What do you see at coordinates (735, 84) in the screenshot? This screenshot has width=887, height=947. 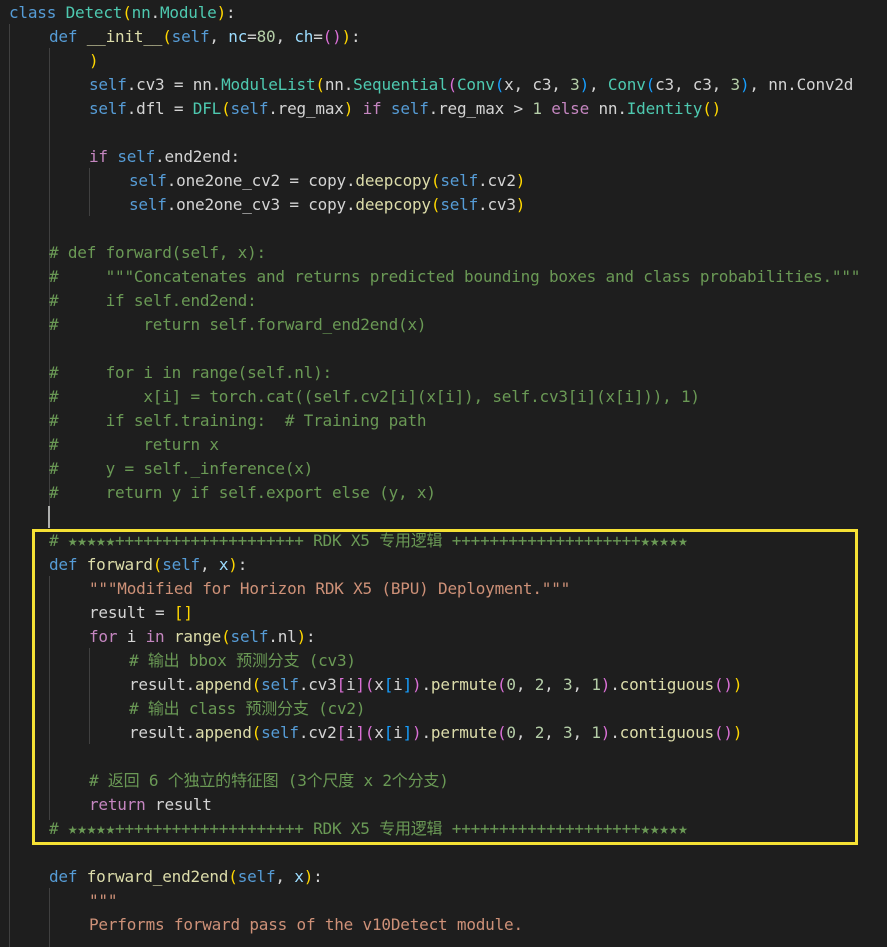 I see `code-token: 3` at bounding box center [735, 84].